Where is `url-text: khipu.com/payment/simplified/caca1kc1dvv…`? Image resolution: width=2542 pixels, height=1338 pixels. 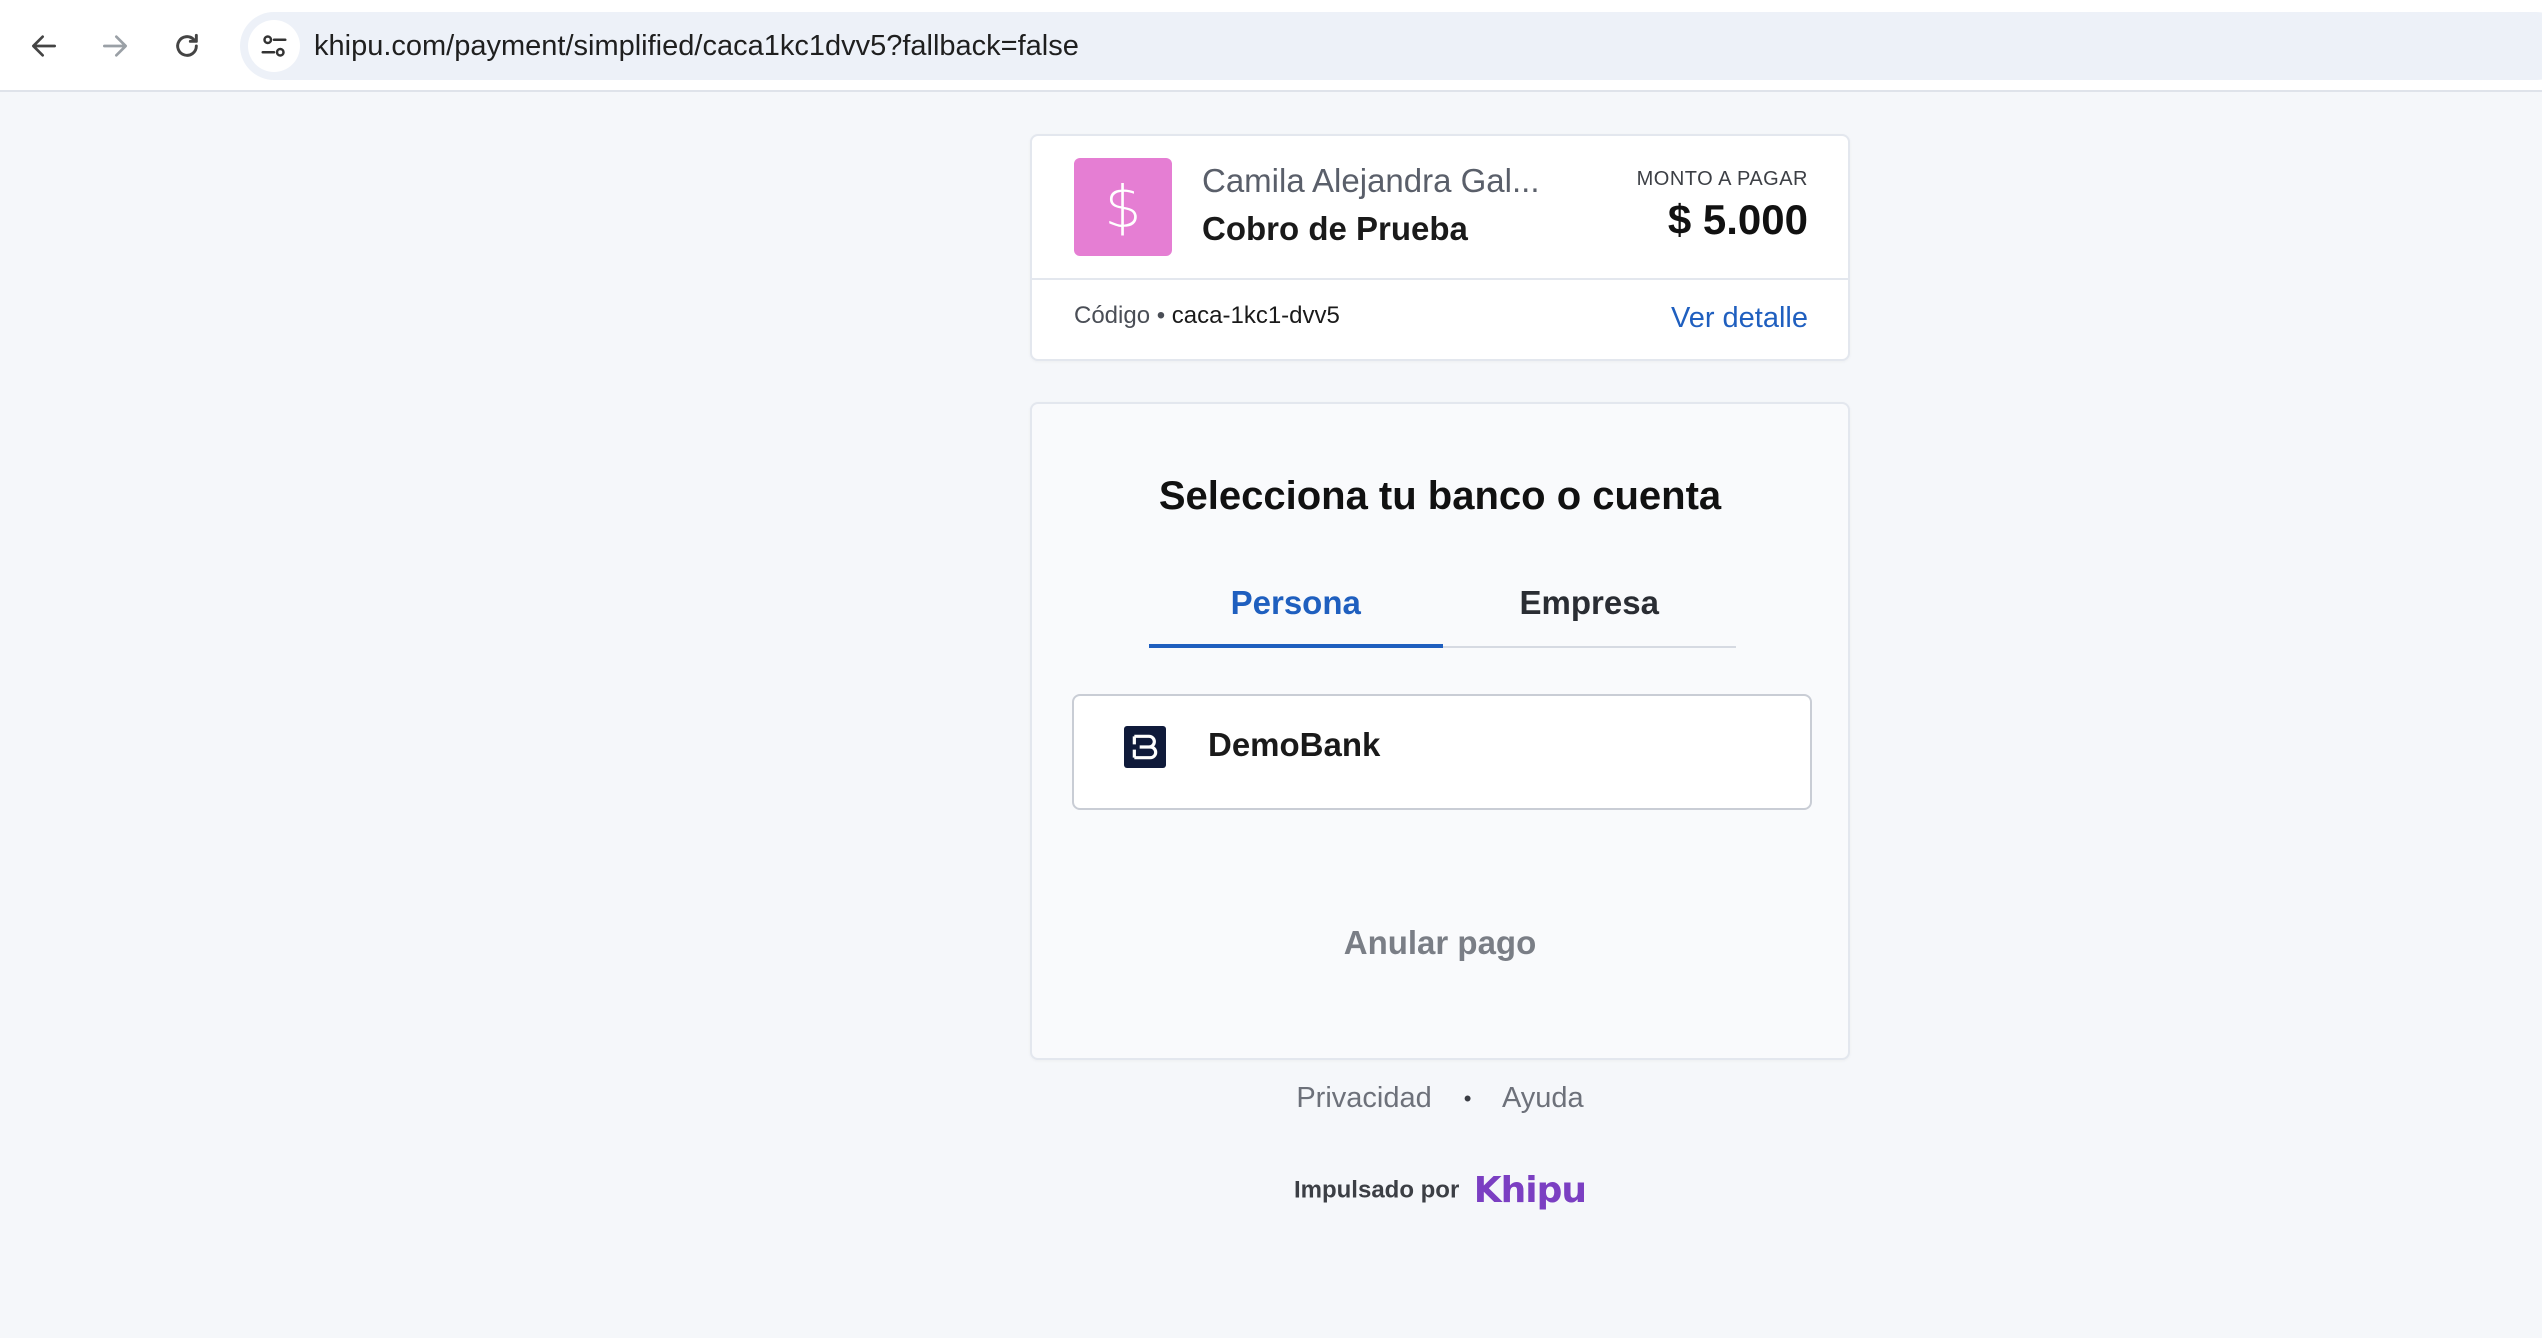 url-text: khipu.com/payment/simplified/caca1kc1dvv… is located at coordinates (696, 46).